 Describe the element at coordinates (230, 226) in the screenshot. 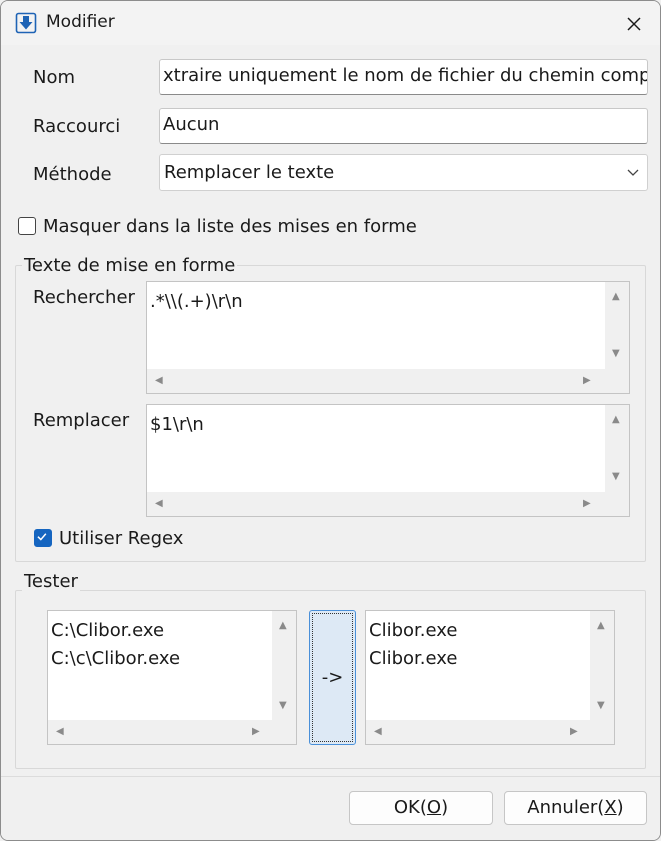

I see `hide-label: Masquer dans la liste des mises en forme` at that location.